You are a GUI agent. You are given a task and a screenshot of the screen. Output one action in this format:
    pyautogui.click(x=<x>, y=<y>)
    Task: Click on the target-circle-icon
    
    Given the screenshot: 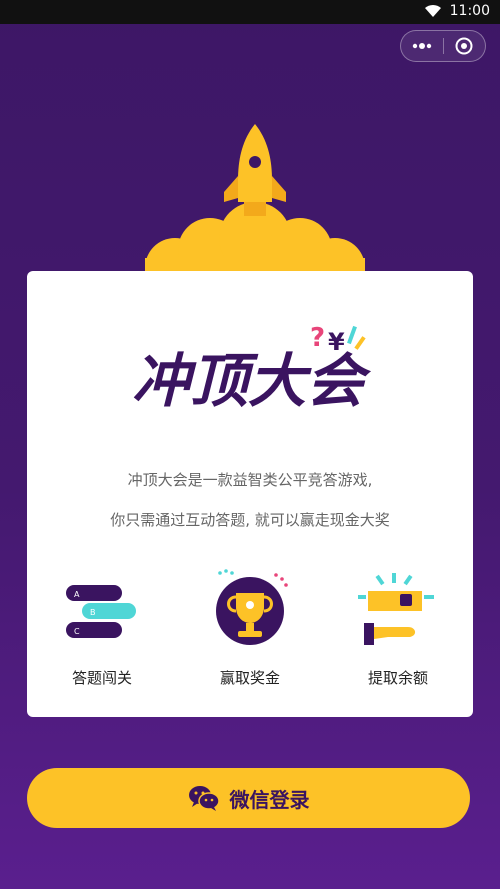 What is the action you would take?
    pyautogui.click(x=464, y=46)
    